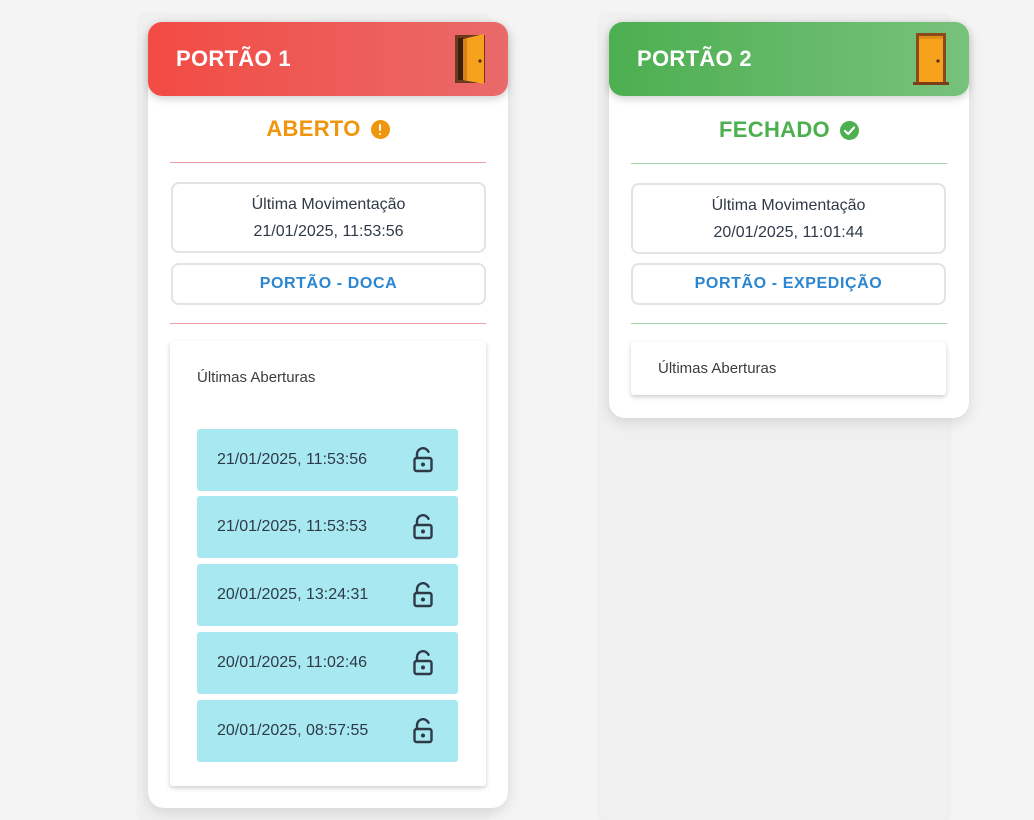 Image resolution: width=1034 pixels, height=820 pixels. Describe the element at coordinates (788, 232) in the screenshot. I see `last-movement-value: 20/01/2025, 11:01:44` at that location.